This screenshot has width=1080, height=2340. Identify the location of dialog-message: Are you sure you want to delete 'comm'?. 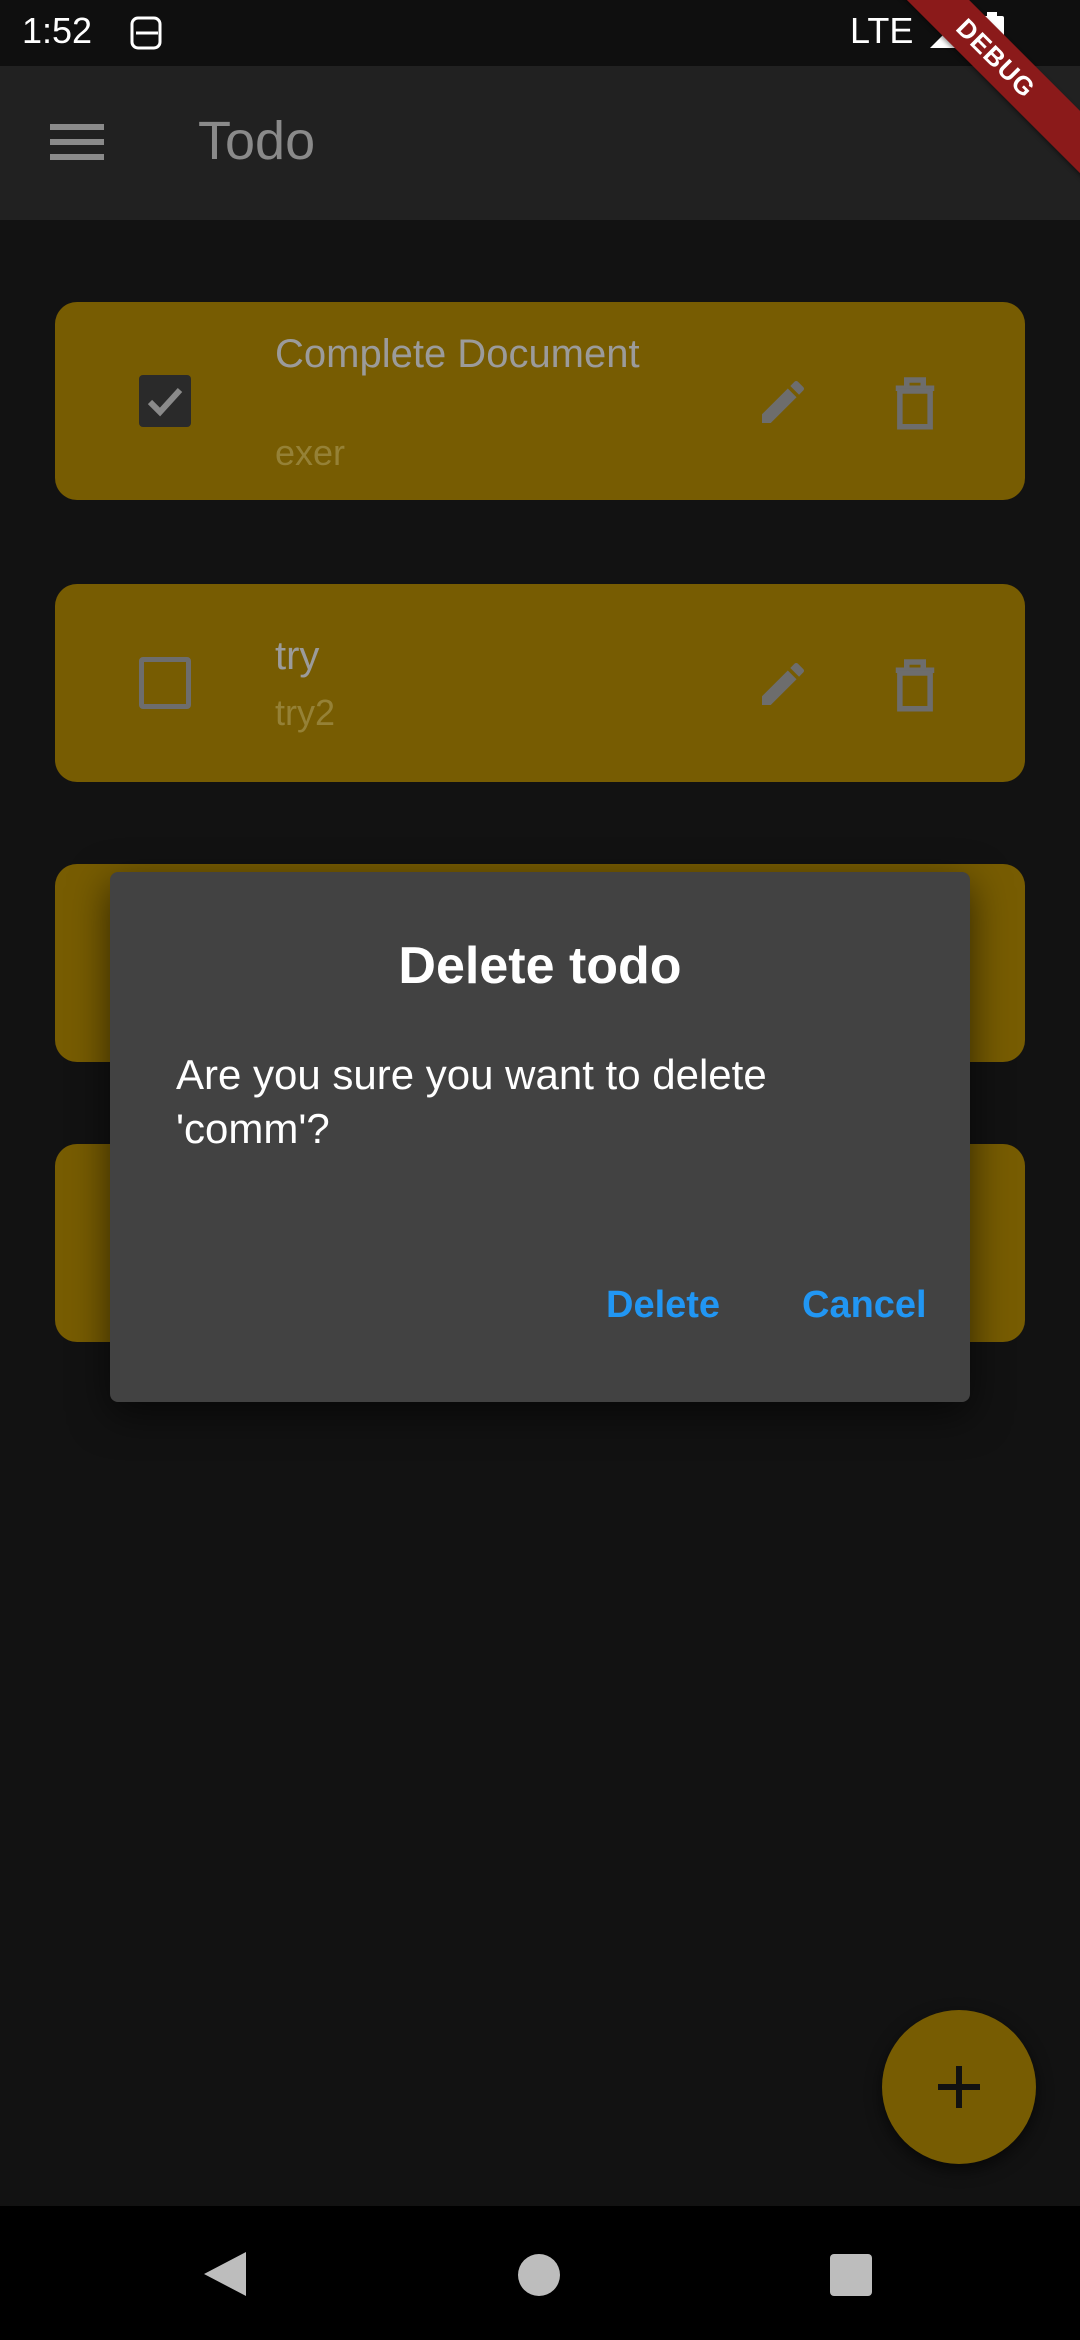
(471, 1101).